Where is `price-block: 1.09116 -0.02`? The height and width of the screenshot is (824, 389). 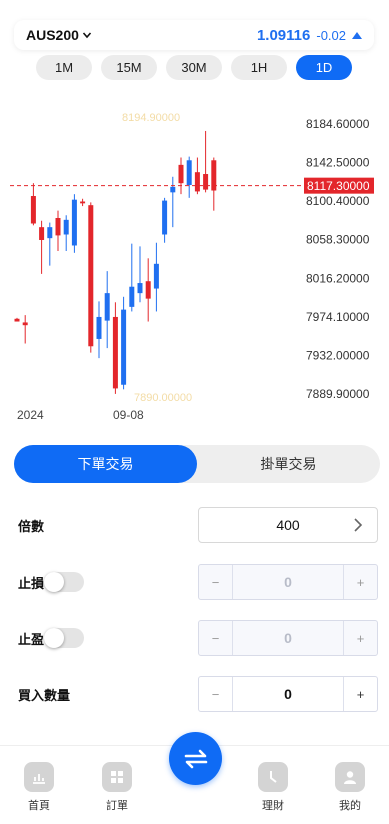
price-block: 1.09116 -0.02 is located at coordinates (309, 35).